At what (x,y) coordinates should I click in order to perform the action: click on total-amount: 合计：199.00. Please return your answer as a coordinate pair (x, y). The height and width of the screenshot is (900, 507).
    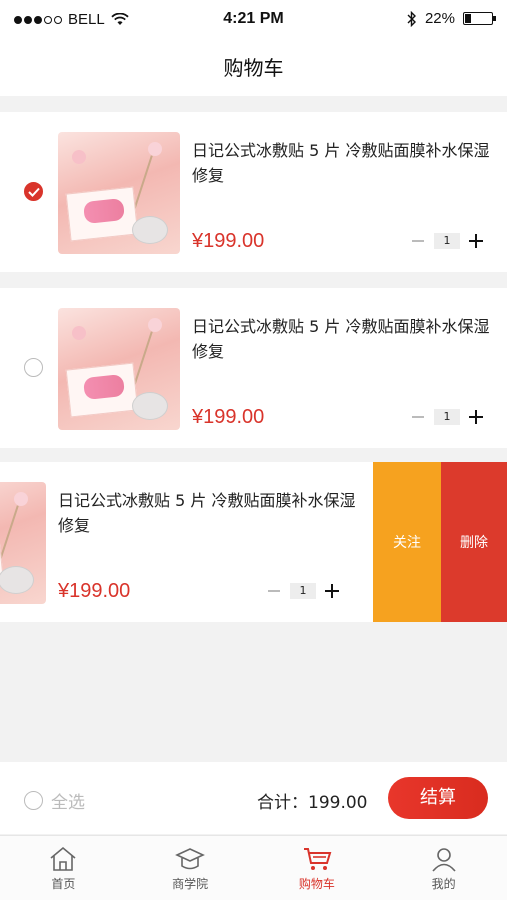
    Looking at the image, I should click on (312, 803).